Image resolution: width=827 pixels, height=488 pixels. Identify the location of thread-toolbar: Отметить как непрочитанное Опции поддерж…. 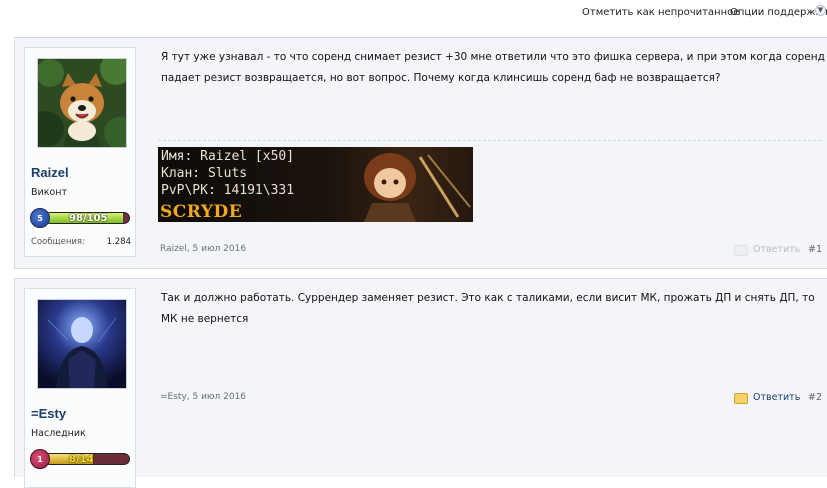
(413, 13).